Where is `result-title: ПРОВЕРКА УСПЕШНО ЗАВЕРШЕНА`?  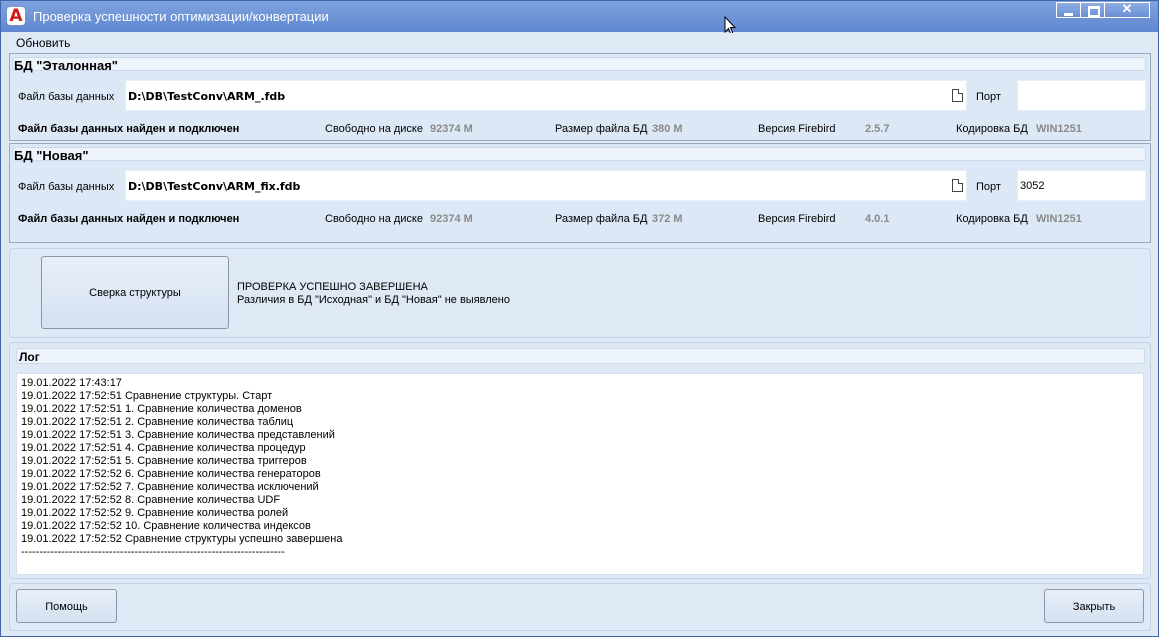 result-title: ПРОВЕРКА УСПЕШНО ЗАВЕРШЕНА is located at coordinates (332, 287).